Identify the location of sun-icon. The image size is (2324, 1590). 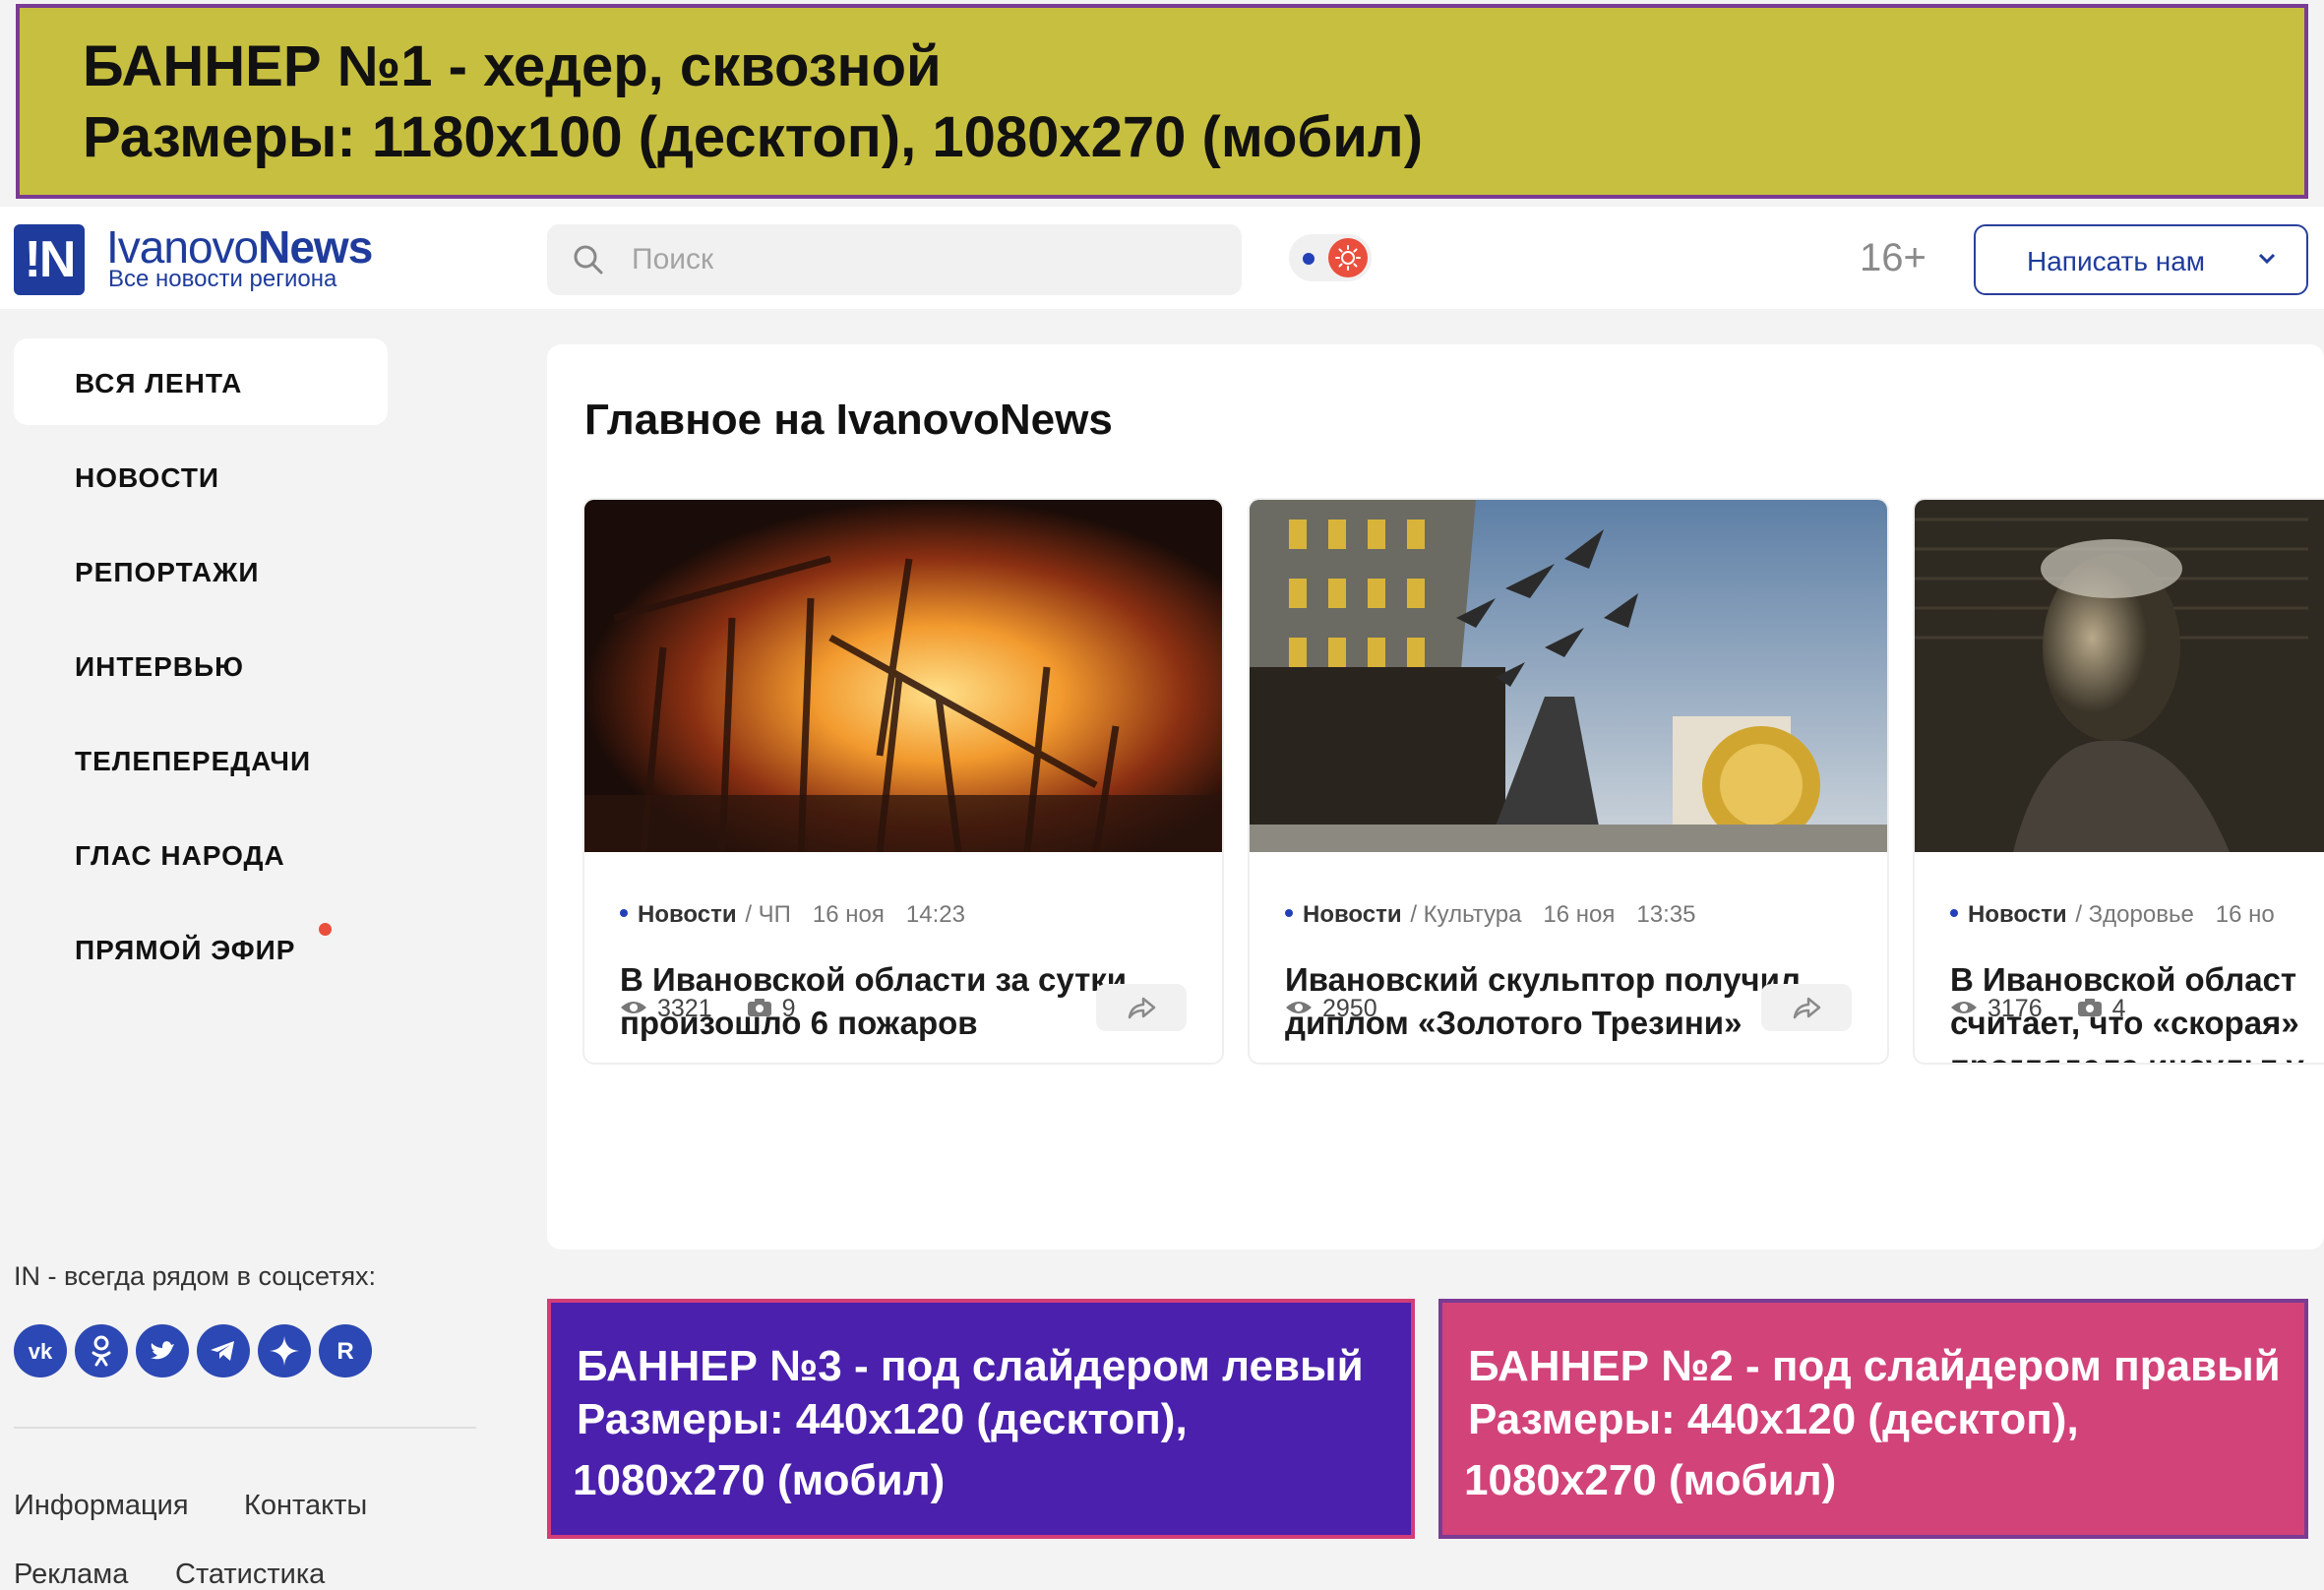
(1348, 257).